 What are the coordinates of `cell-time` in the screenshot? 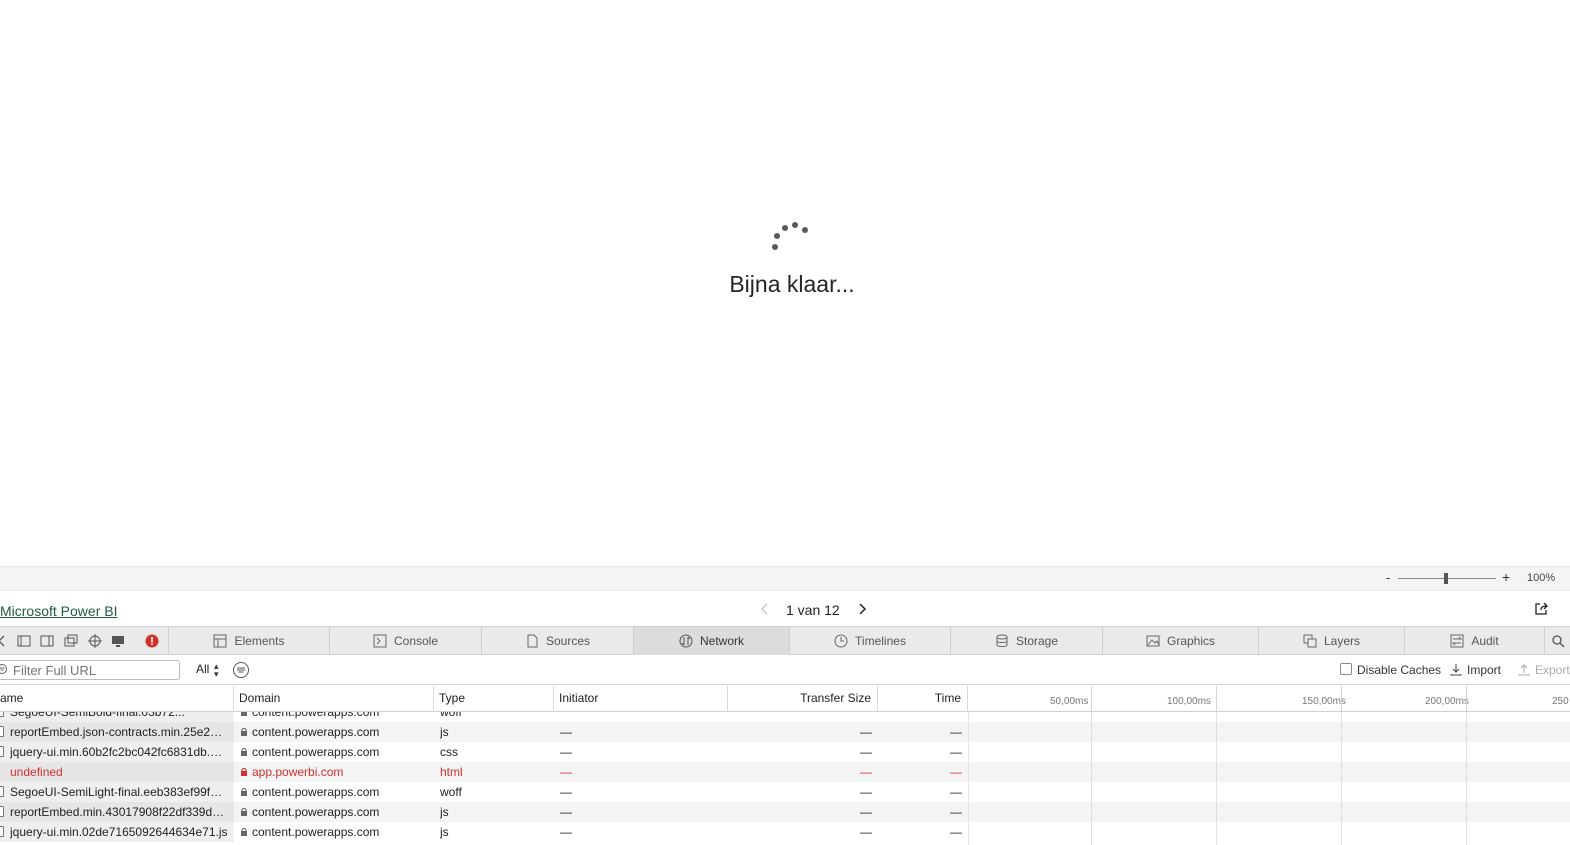 It's located at (920, 717).